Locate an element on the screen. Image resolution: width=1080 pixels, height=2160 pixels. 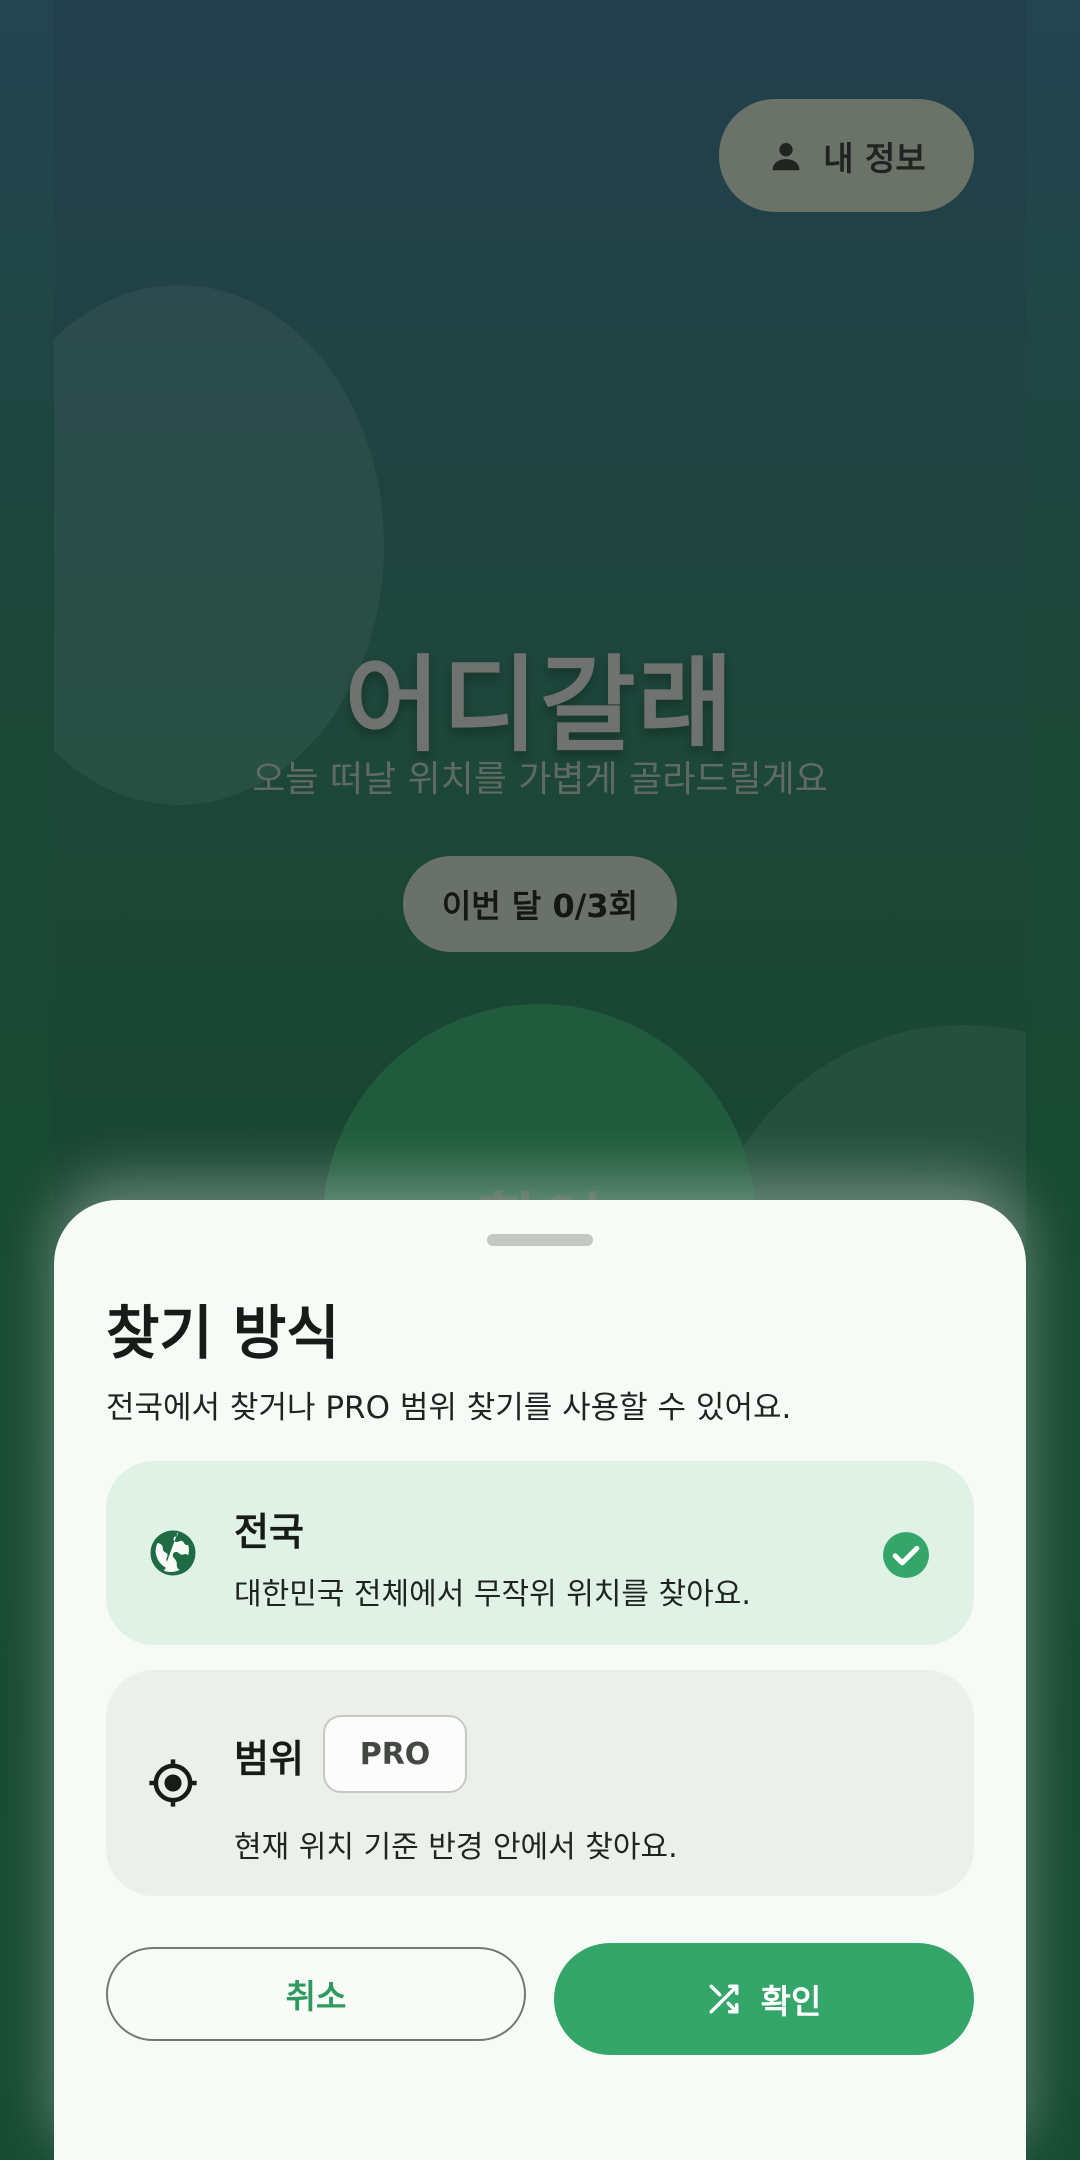
sheet-description: 전국에서 찾거나 PRO 범위 찾기를 사용할 수 있어요. is located at coordinates (449, 1408).